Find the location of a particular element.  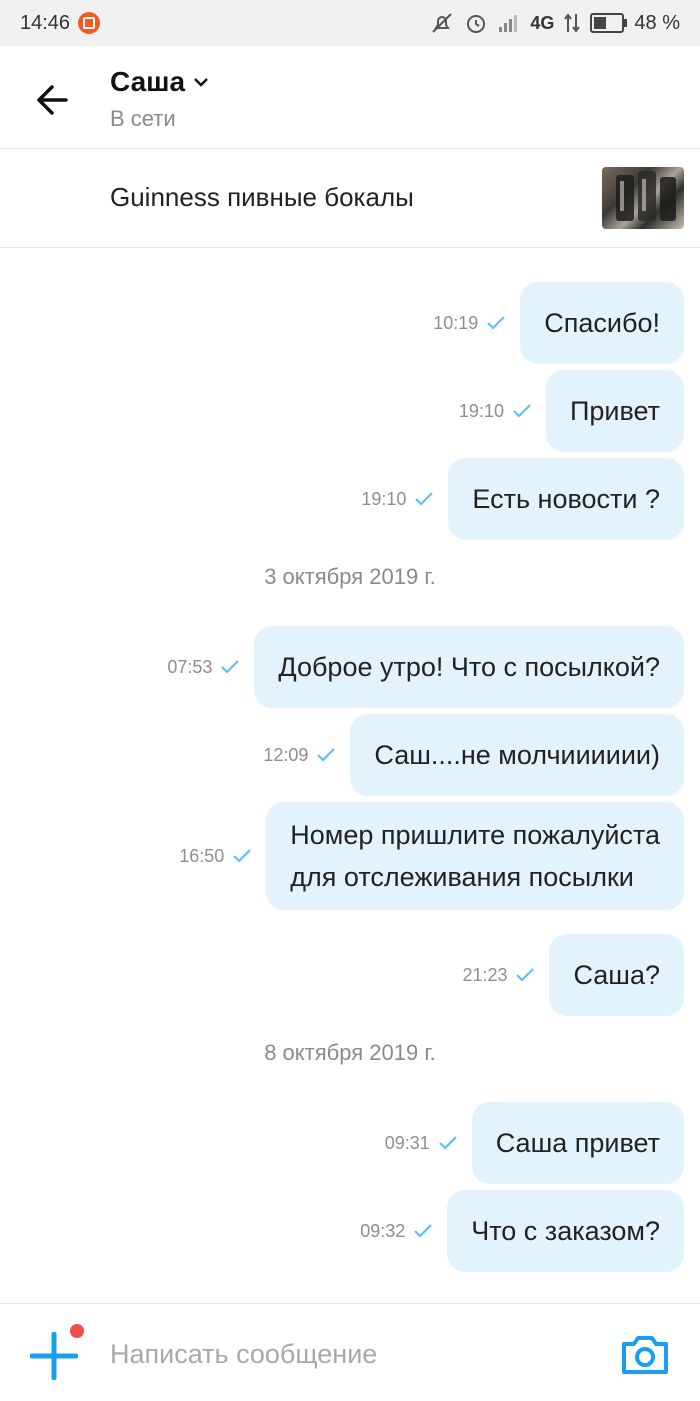

status-icons: 4G 48 % is located at coordinates (555, 23).